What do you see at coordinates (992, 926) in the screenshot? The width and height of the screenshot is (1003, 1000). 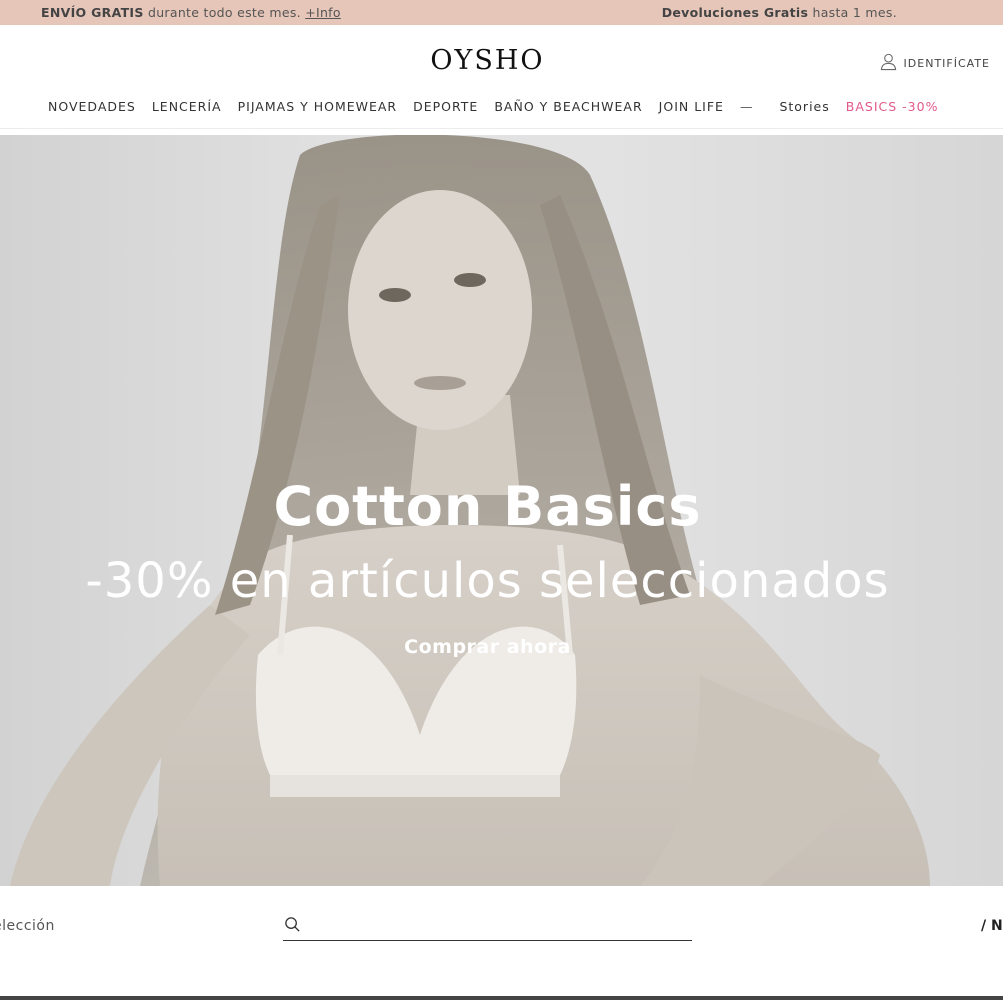 I see `view-toggle: / N` at bounding box center [992, 926].